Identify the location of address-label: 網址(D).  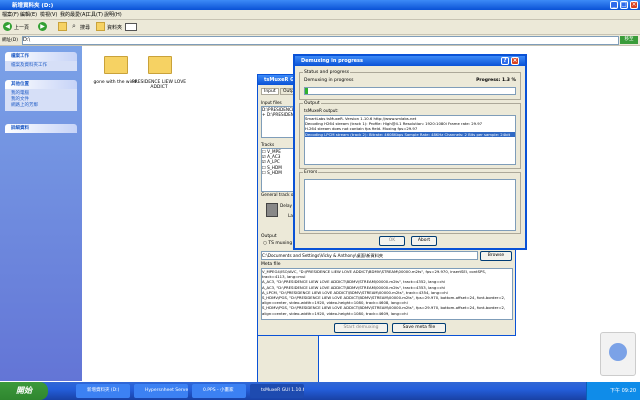
(10, 40).